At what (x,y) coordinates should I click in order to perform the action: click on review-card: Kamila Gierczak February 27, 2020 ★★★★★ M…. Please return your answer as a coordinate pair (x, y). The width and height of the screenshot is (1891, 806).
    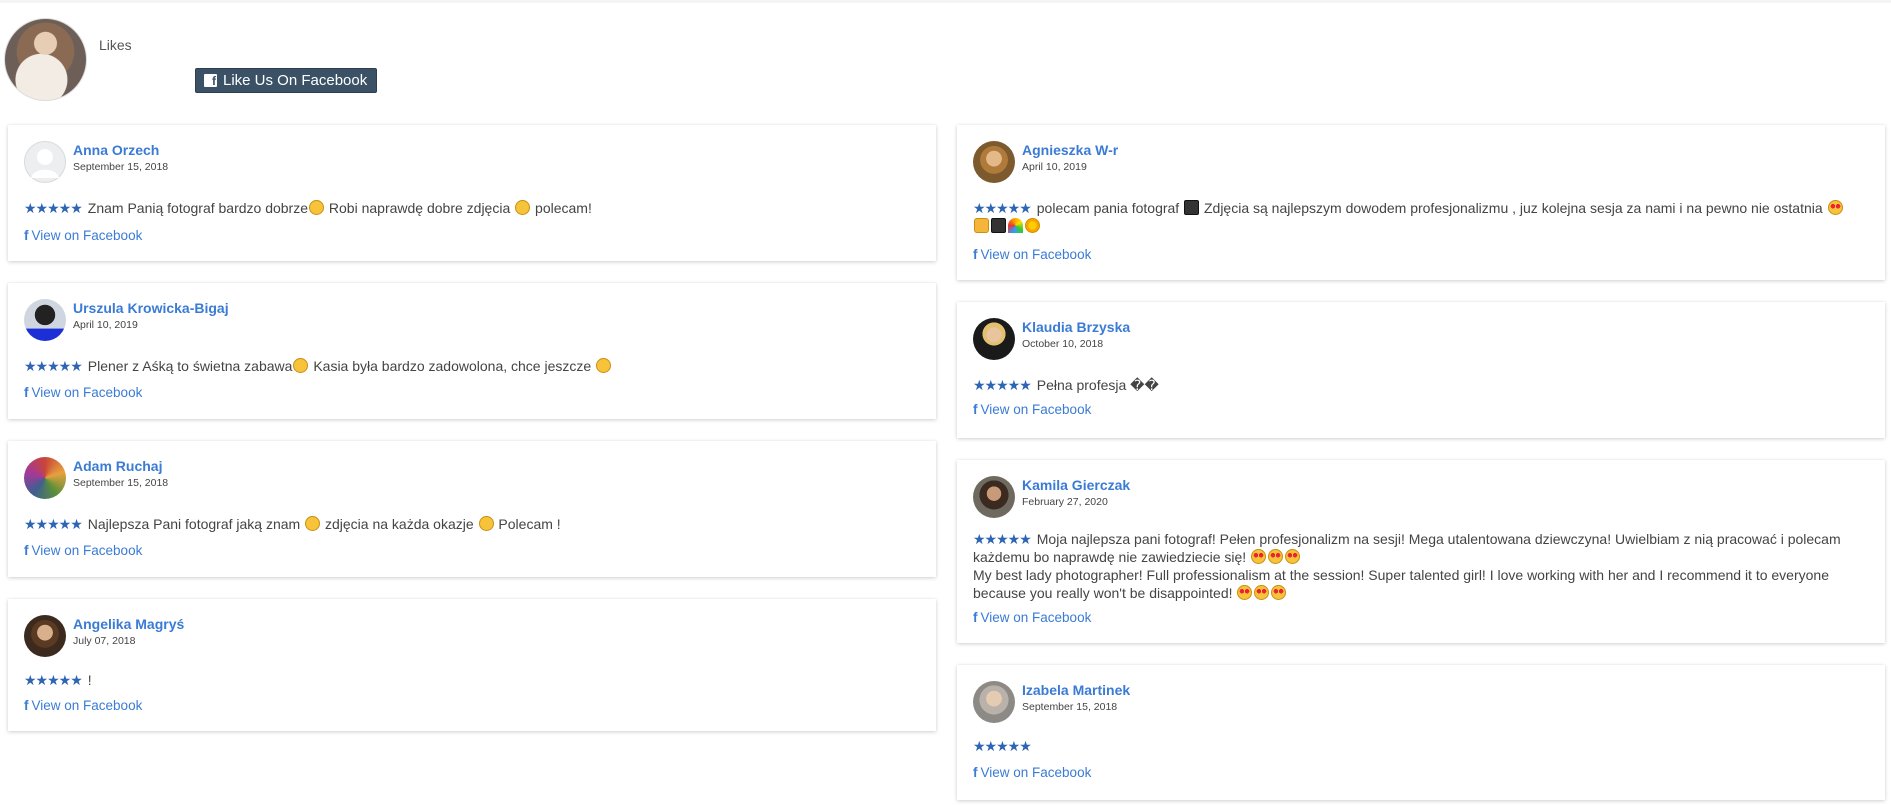
    Looking at the image, I should click on (1421, 551).